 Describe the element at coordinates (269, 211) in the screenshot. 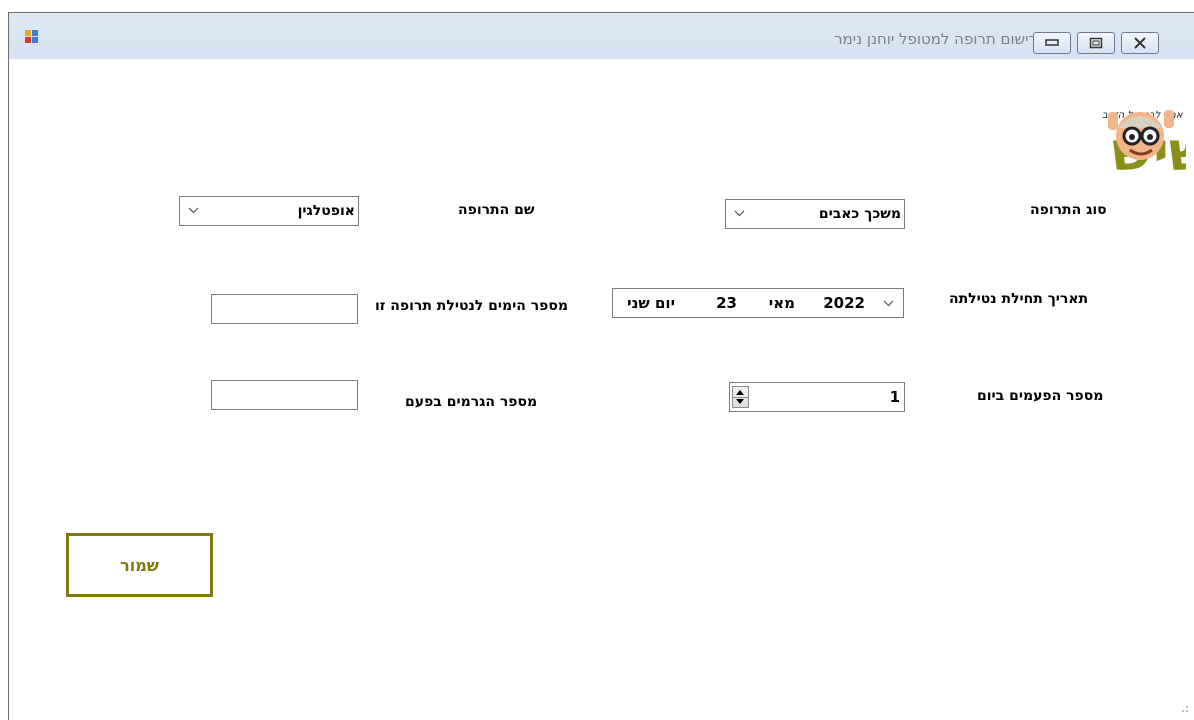

I see `medication-name-select: אופטלגין` at that location.